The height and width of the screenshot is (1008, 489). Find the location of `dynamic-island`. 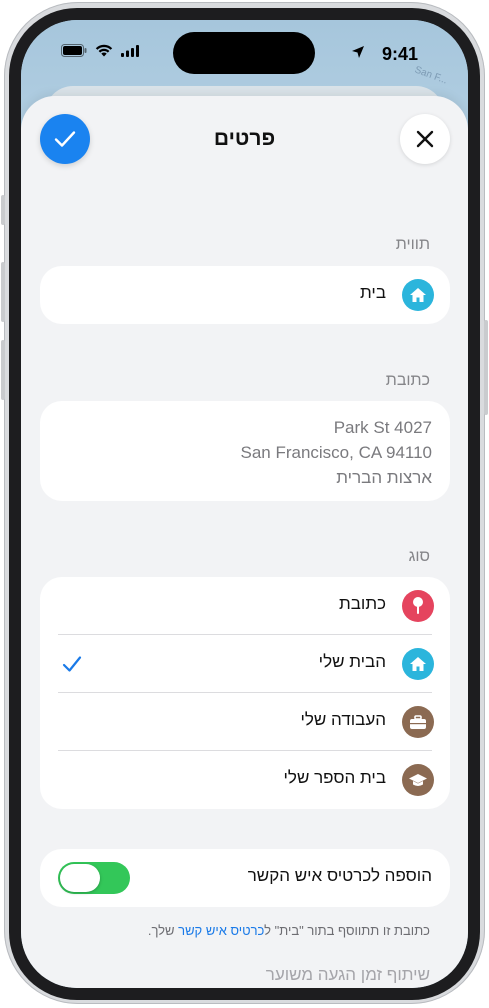

dynamic-island is located at coordinates (244, 53).